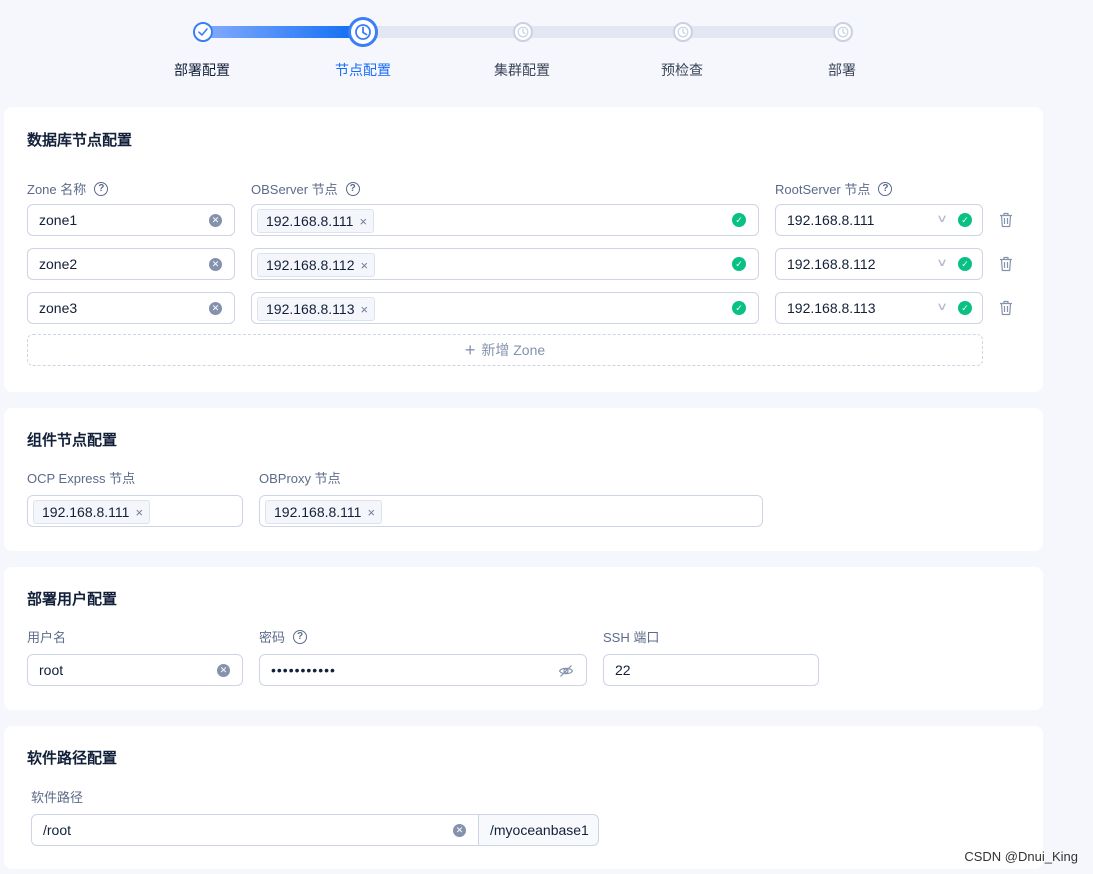 This screenshot has height=874, width=1093. I want to click on step-label-deploy: 部署, so click(842, 70).